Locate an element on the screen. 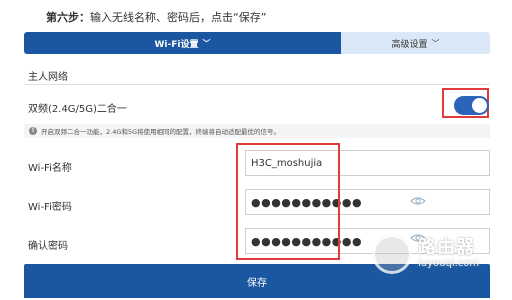  section-title: 主人网络 is located at coordinates (48, 77).